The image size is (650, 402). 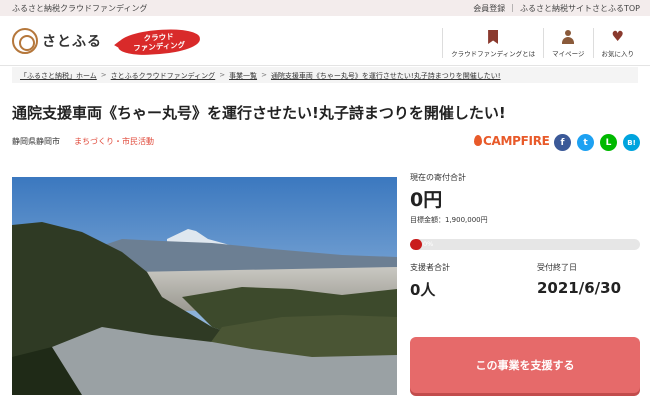 I want to click on breadcrumb-current: 通院支援車両《ちゃー丸号》を運行させたい!丸子詩まつりを開催したい!, so click(x=386, y=75).